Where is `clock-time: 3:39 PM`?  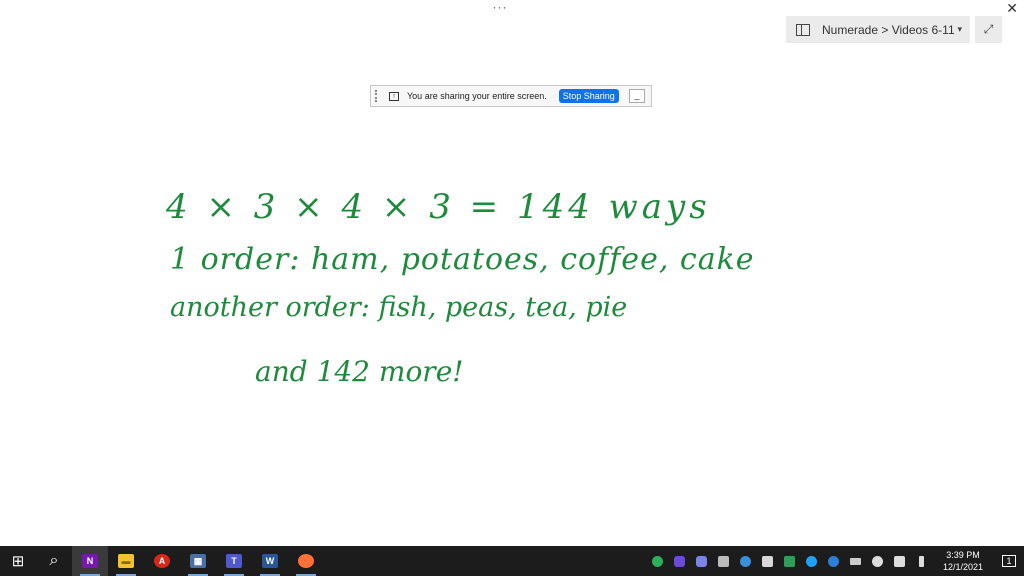
clock-time: 3:39 PM is located at coordinates (963, 555).